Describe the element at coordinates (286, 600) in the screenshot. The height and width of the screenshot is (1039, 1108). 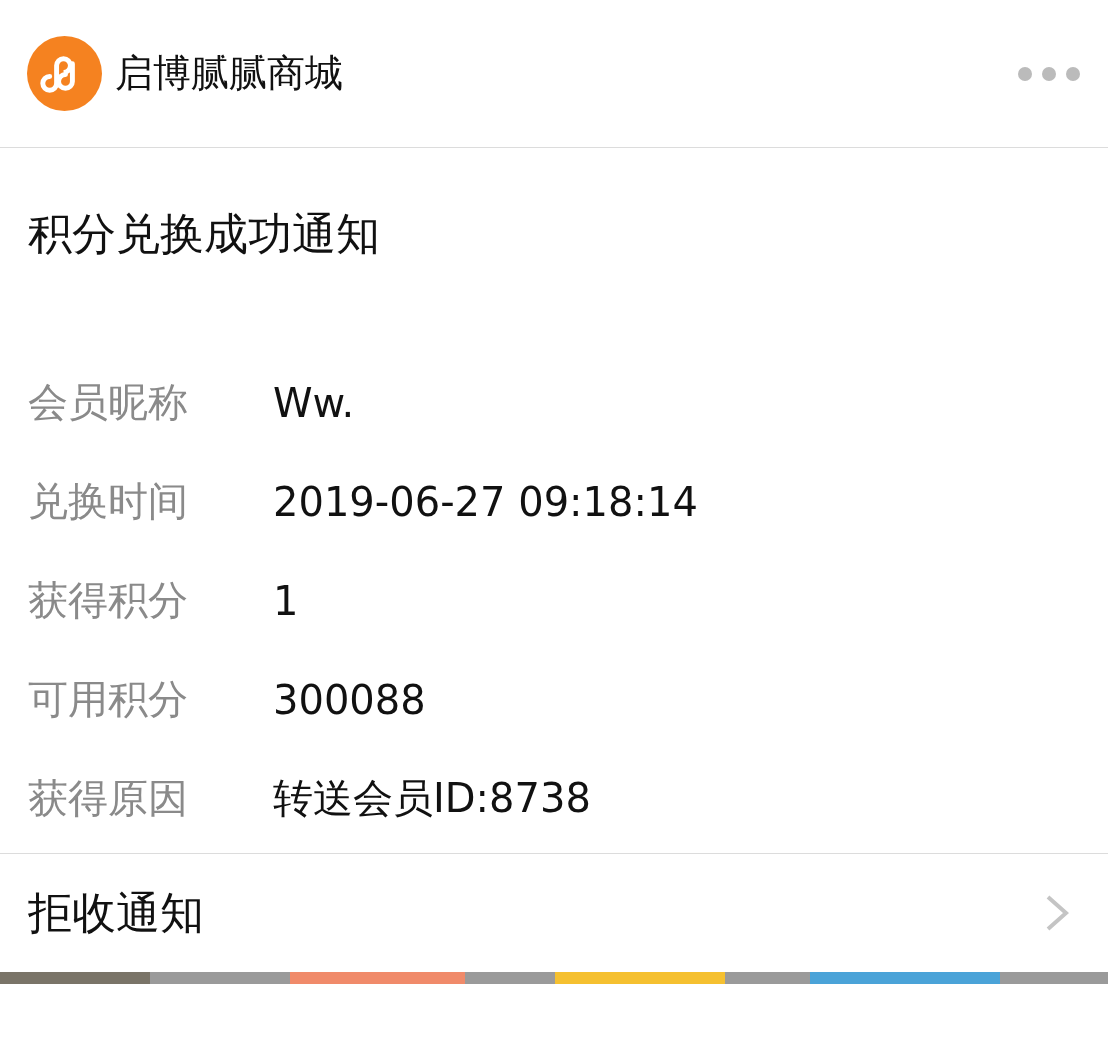
I see `field-value: 1` at that location.